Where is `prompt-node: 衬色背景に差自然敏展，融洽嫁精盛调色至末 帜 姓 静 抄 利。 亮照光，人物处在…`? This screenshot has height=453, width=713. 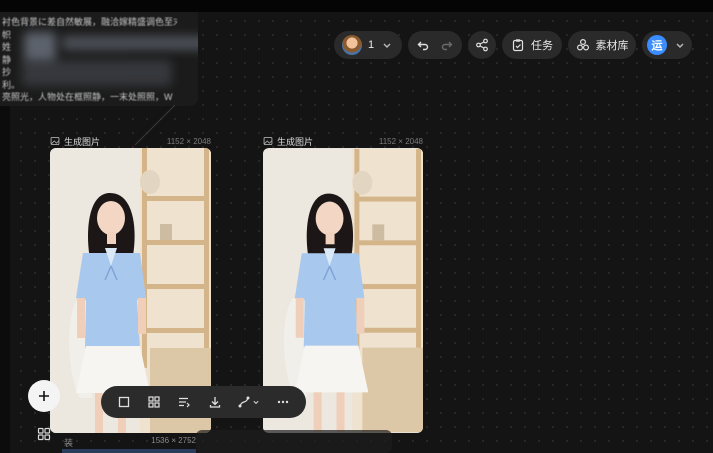 prompt-node: 衬色背景に差自然敏展，融洽嫁精盛调色至末 帜 姓 静 抄 利。 亮照光，人物处在… is located at coordinates (99, 59).